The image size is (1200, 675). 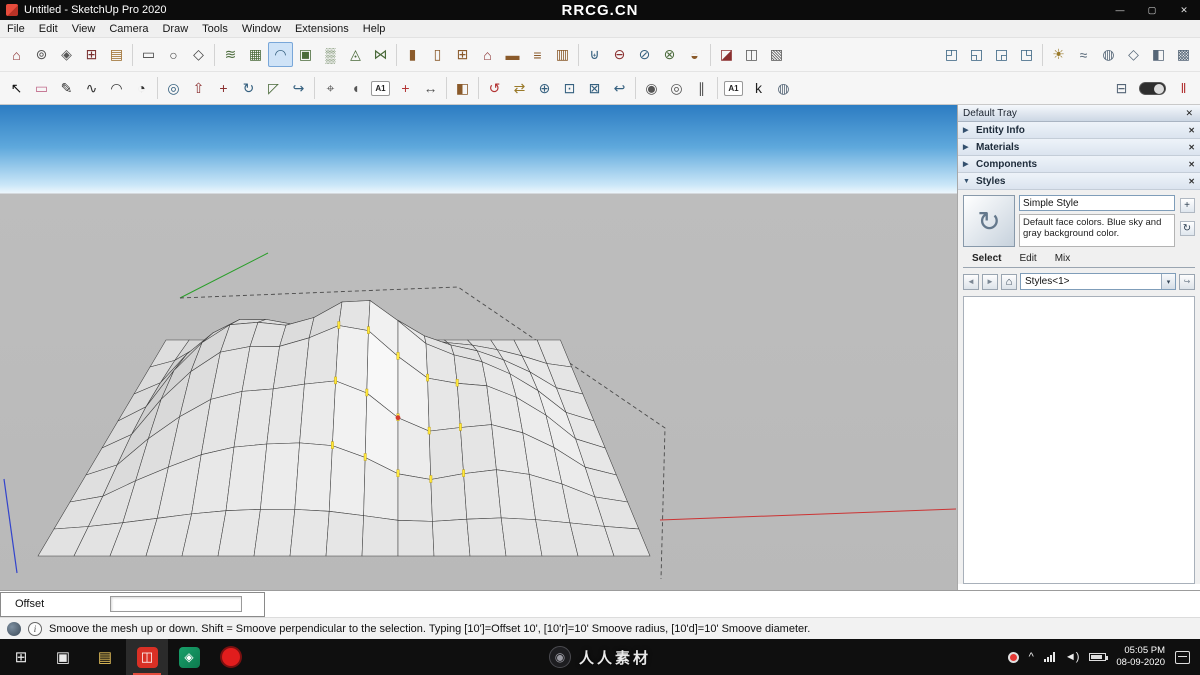 What do you see at coordinates (676, 88) in the screenshot?
I see `look-around-tool-icon: ◎` at bounding box center [676, 88].